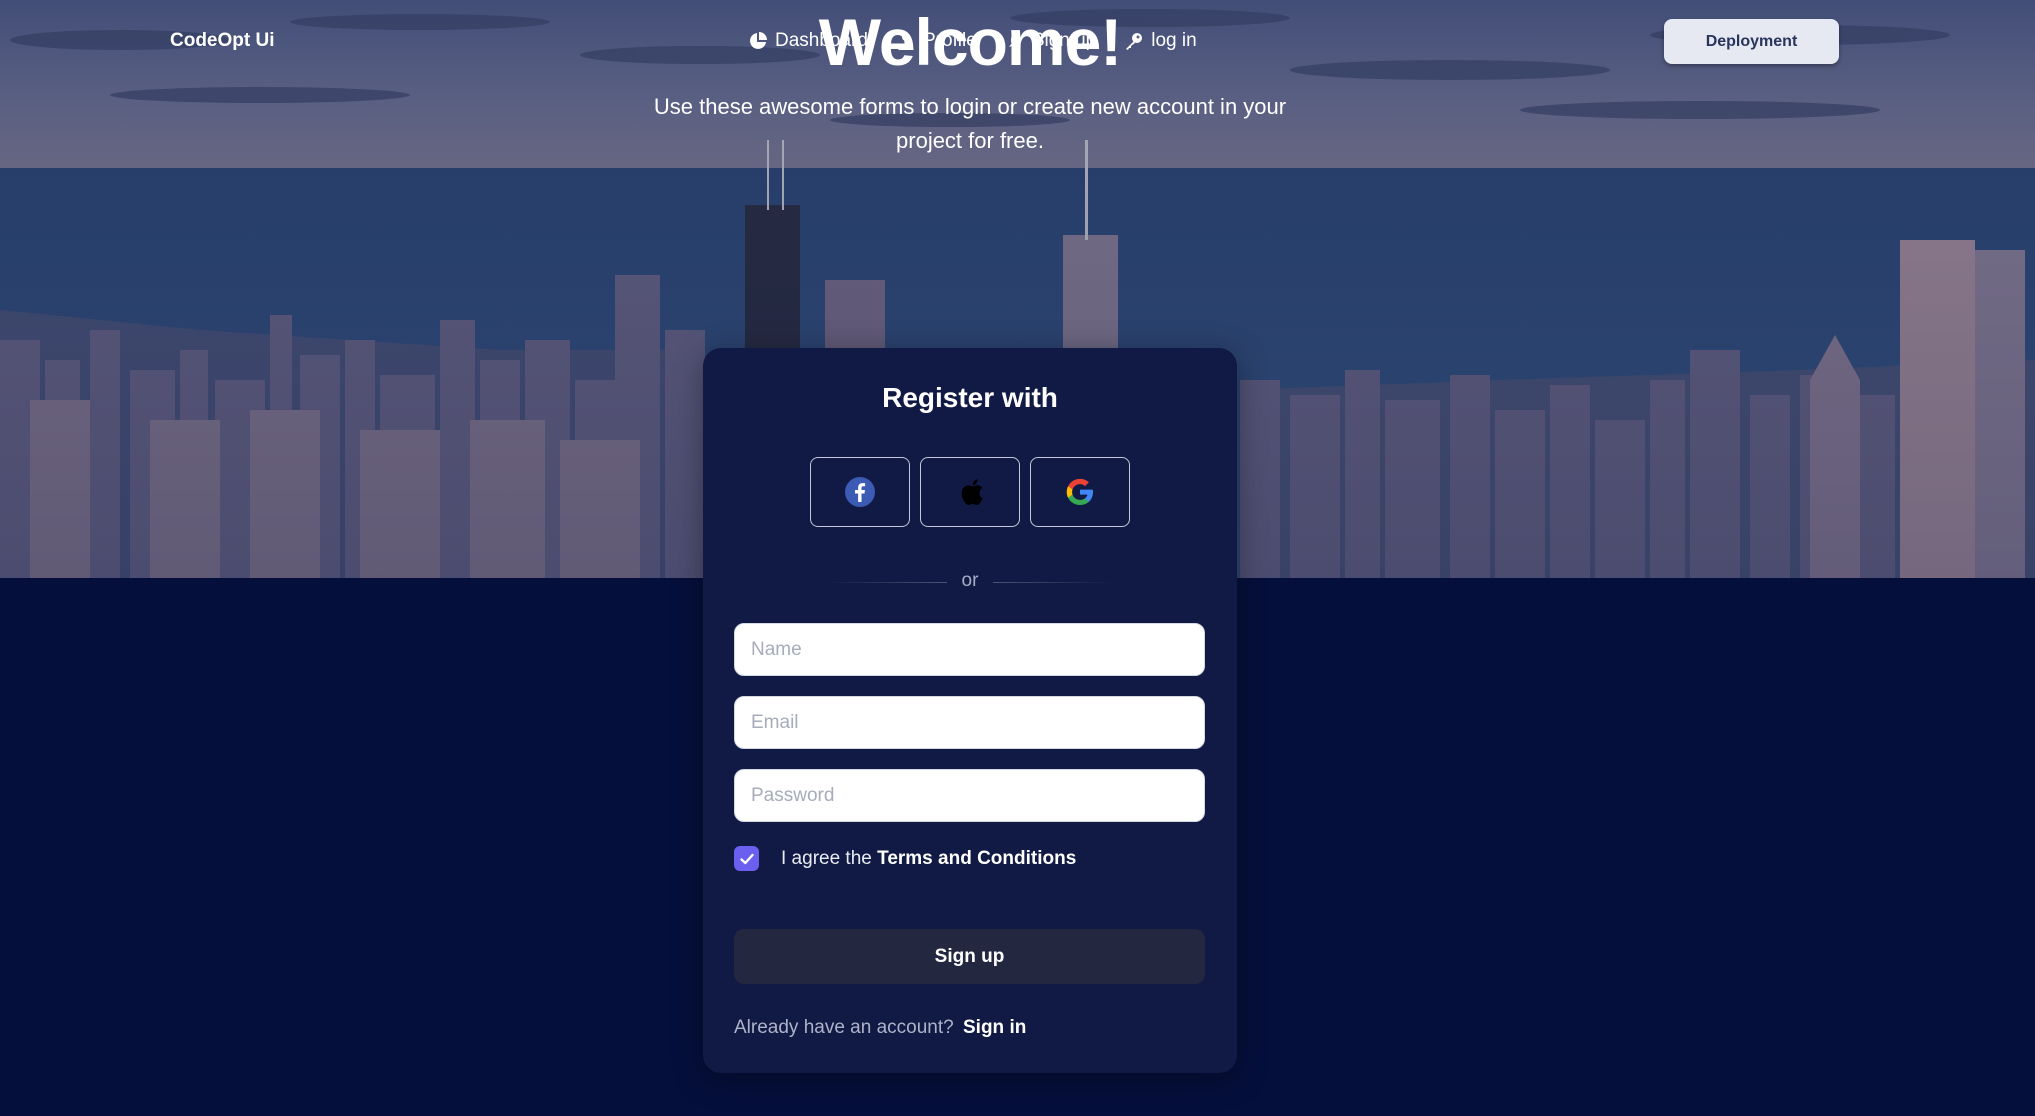 This screenshot has height=1116, width=2035. Describe the element at coordinates (970, 397) in the screenshot. I see `register-title: Register with` at that location.